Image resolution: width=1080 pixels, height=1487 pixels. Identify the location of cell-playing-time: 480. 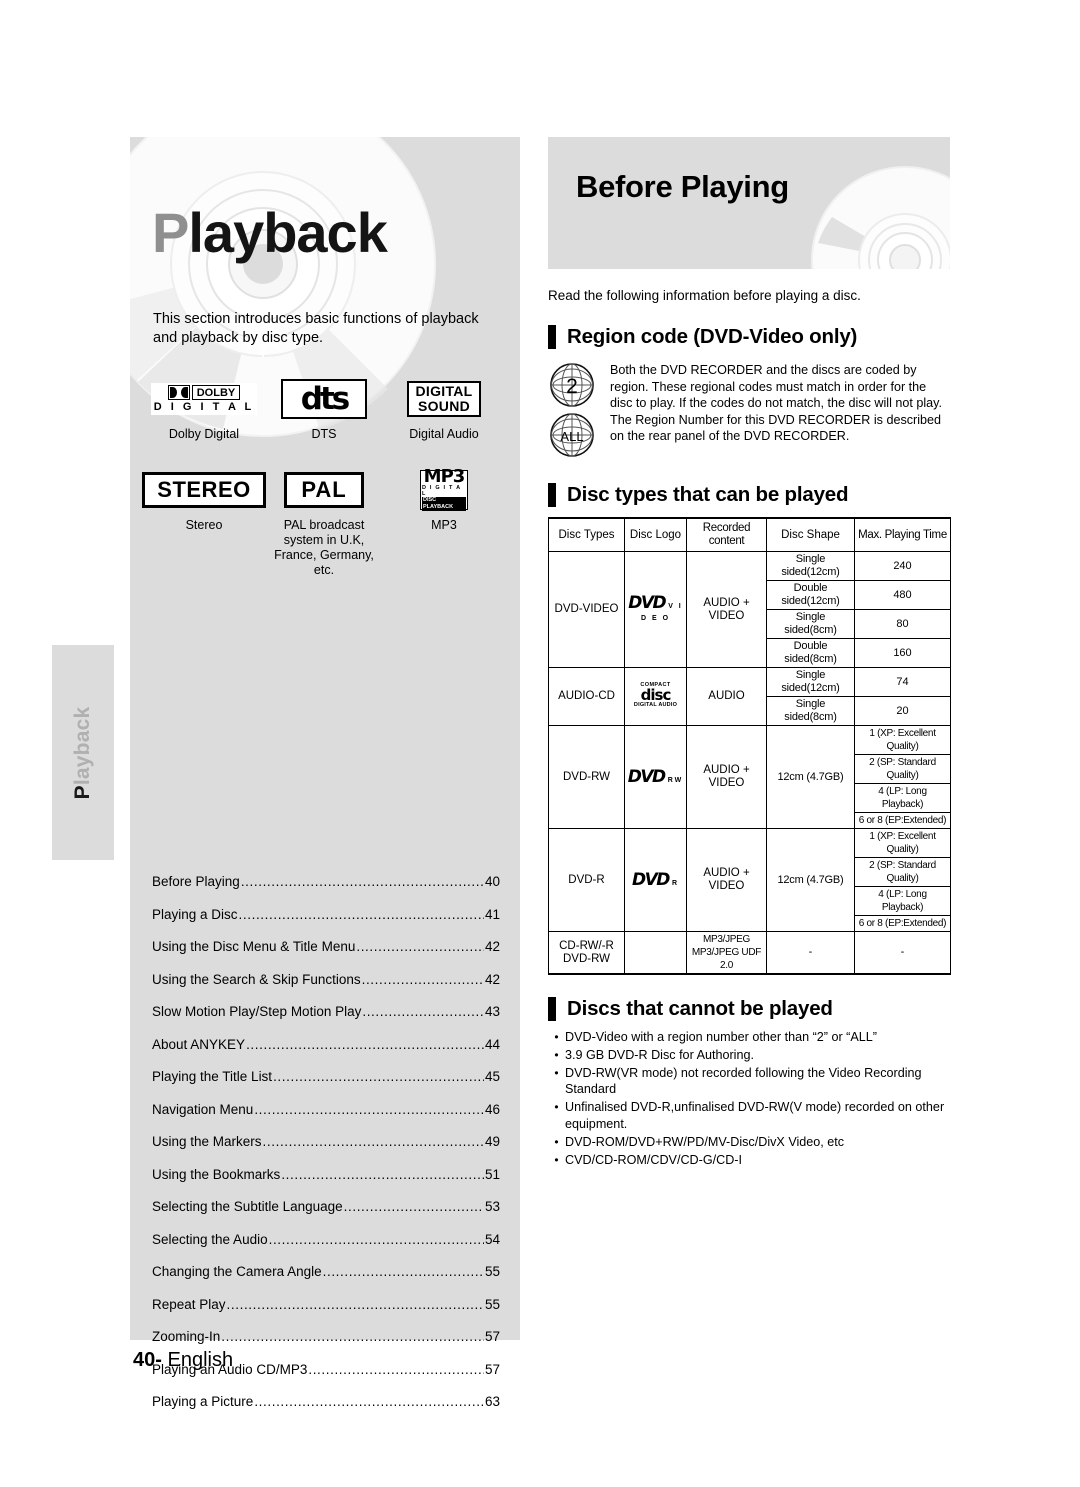
(902, 595).